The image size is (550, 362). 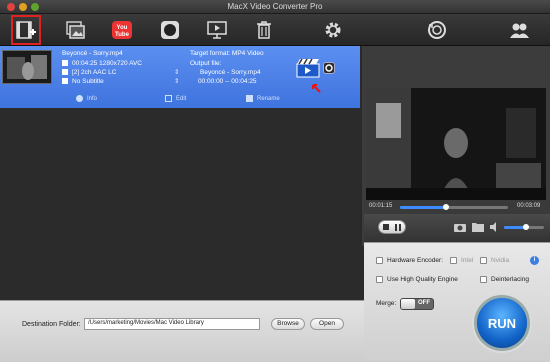 I want to click on player-controls, so click(x=457, y=228).